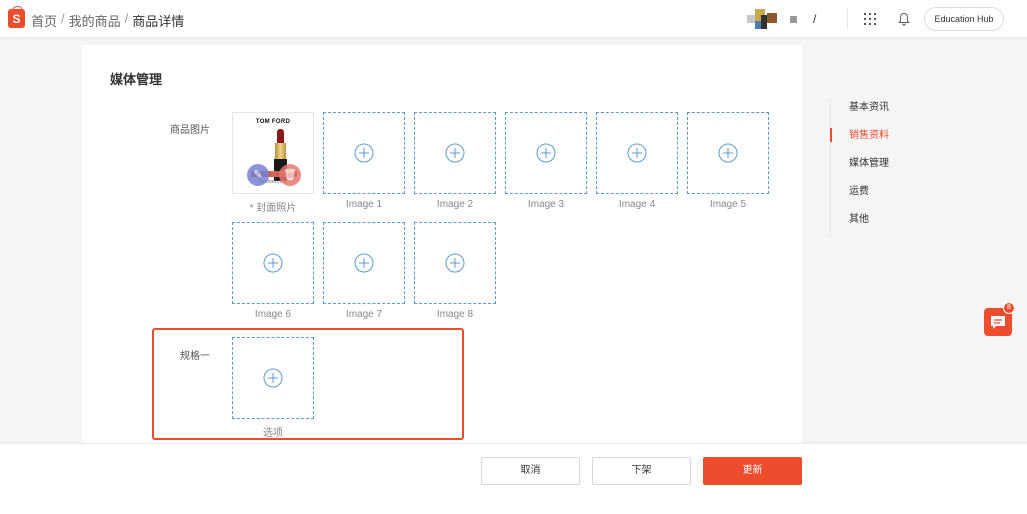 Image resolution: width=1027 pixels, height=514 pixels. Describe the element at coordinates (546, 204) in the screenshot. I see `image-slot-label: Image 3` at that location.